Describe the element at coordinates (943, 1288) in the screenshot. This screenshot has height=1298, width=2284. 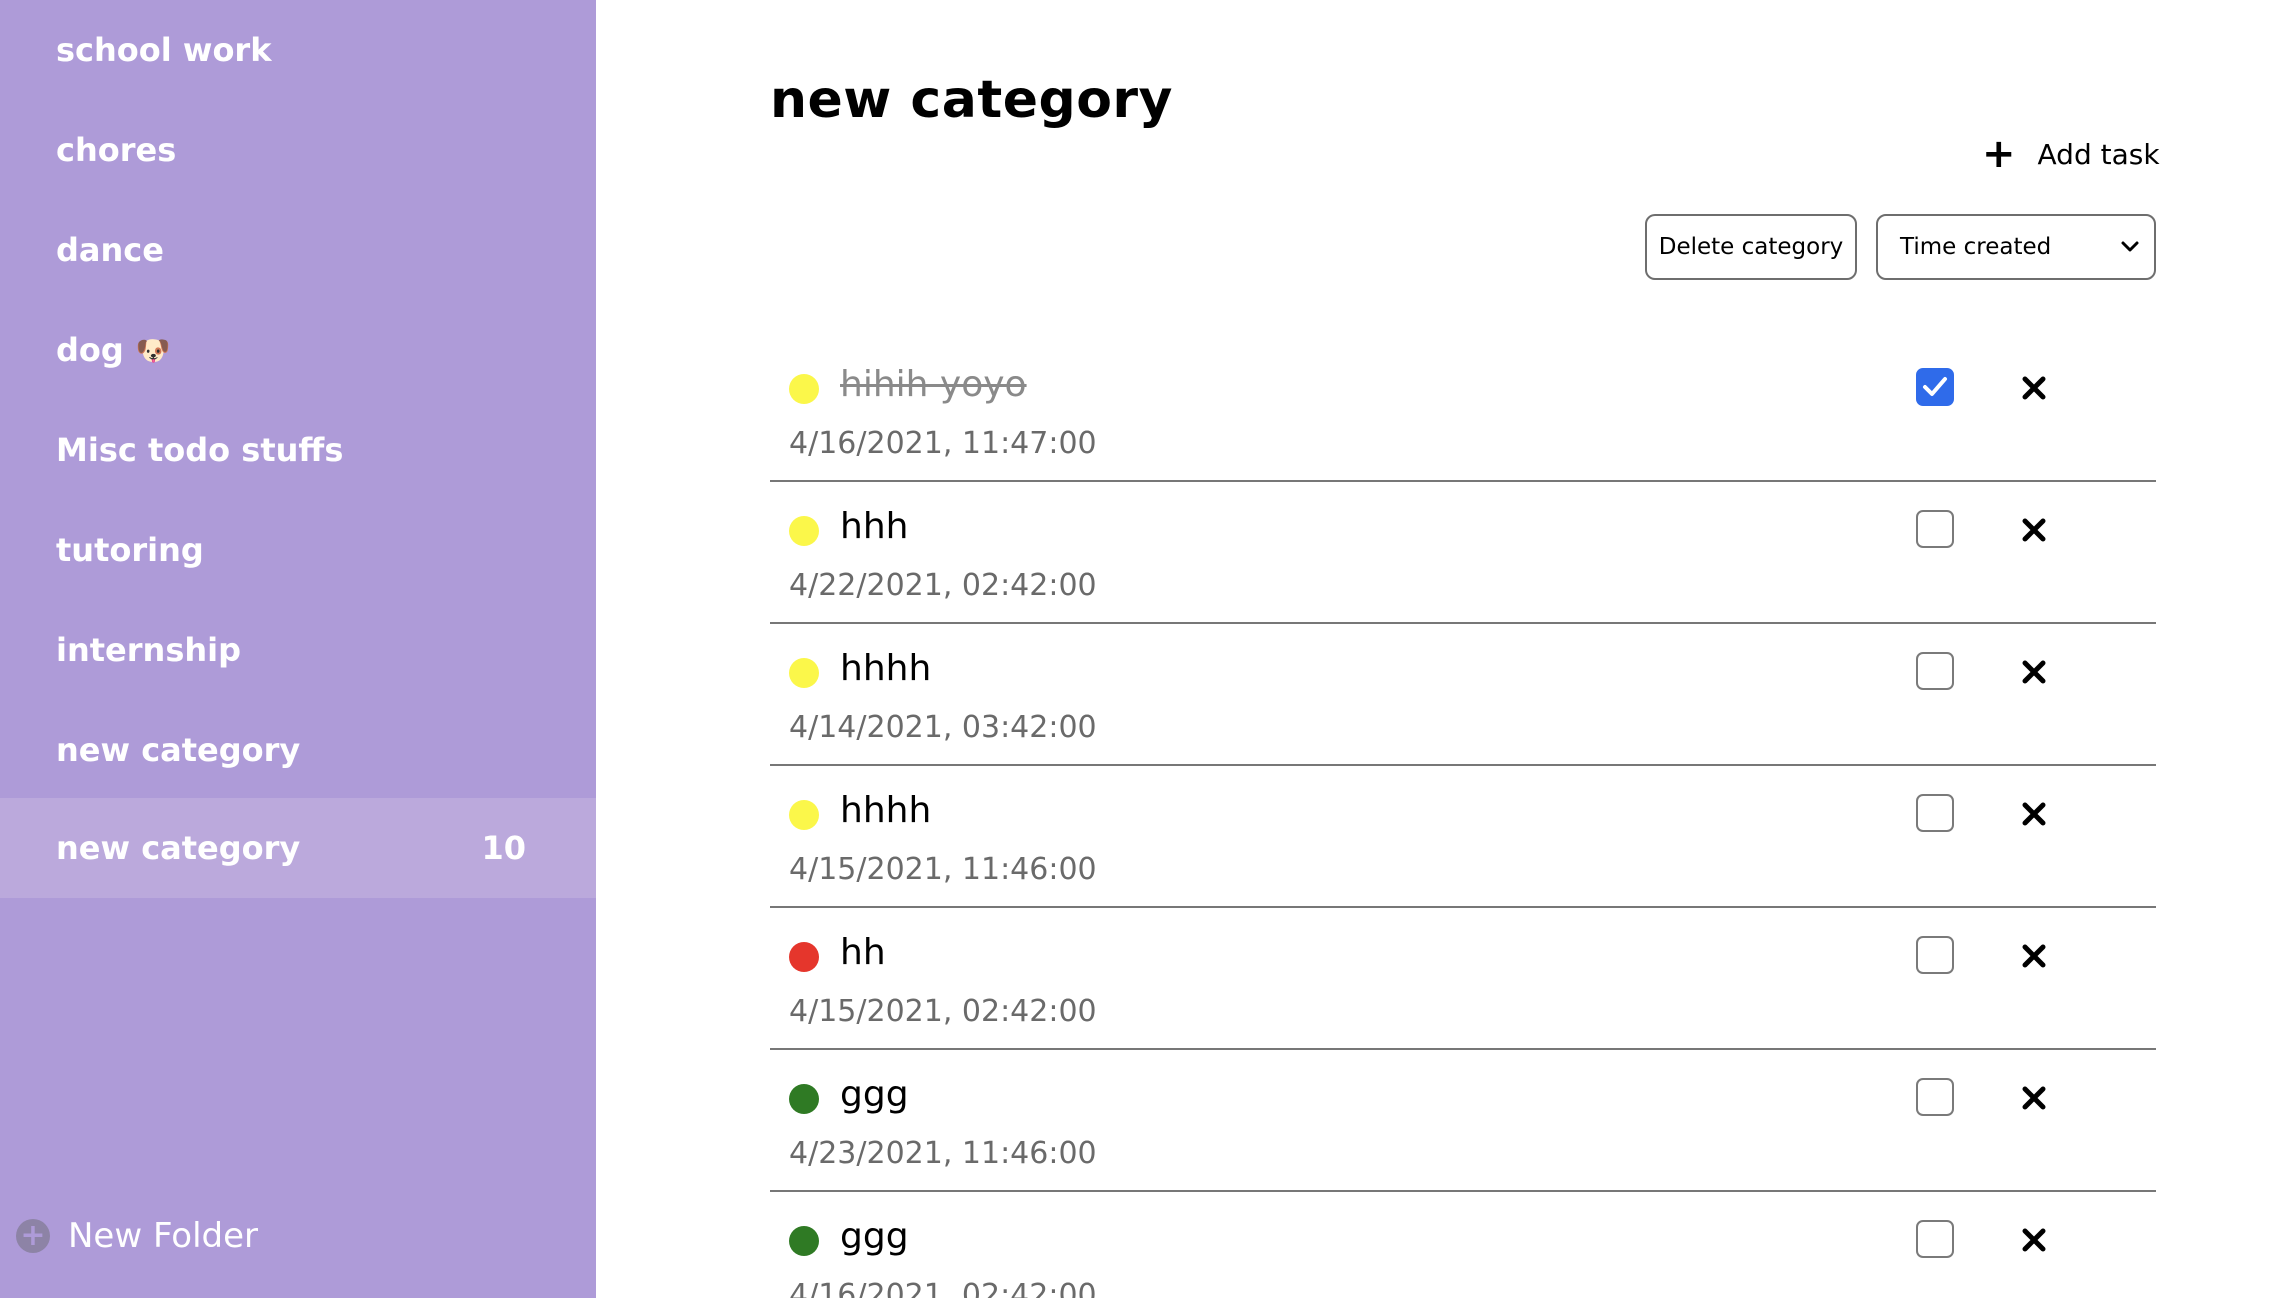
I see `task-date: 4/16/2021, 02:42:00` at that location.